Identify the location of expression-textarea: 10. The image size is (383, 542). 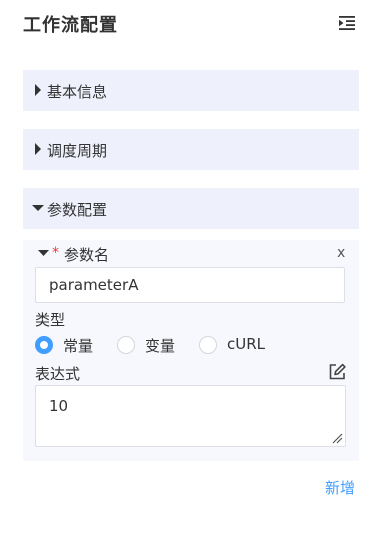
(190, 416).